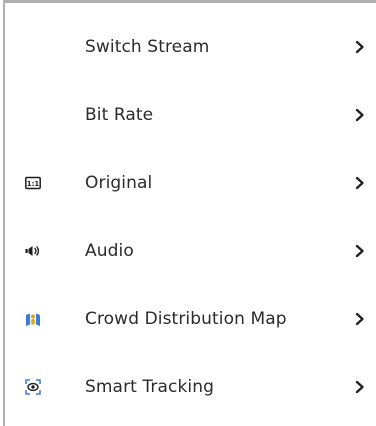 The height and width of the screenshot is (426, 376). What do you see at coordinates (33, 251) in the screenshot?
I see `speaker-icon` at bounding box center [33, 251].